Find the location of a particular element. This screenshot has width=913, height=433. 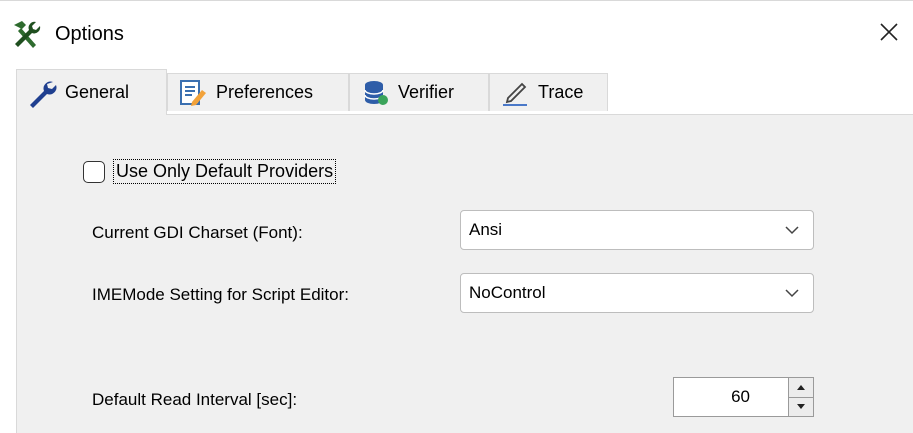

gdi-charset-value: Ansi is located at coordinates (486, 229).